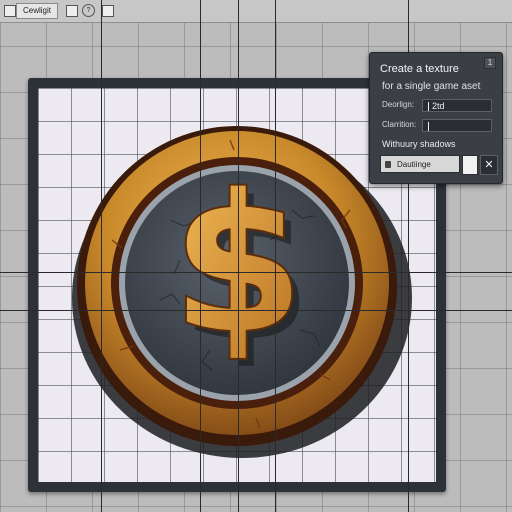 Image resolution: width=512 pixels, height=512 pixels. What do you see at coordinates (414, 164) in the screenshot?
I see `preset-dropdown-label: Dautiinge` at bounding box center [414, 164].